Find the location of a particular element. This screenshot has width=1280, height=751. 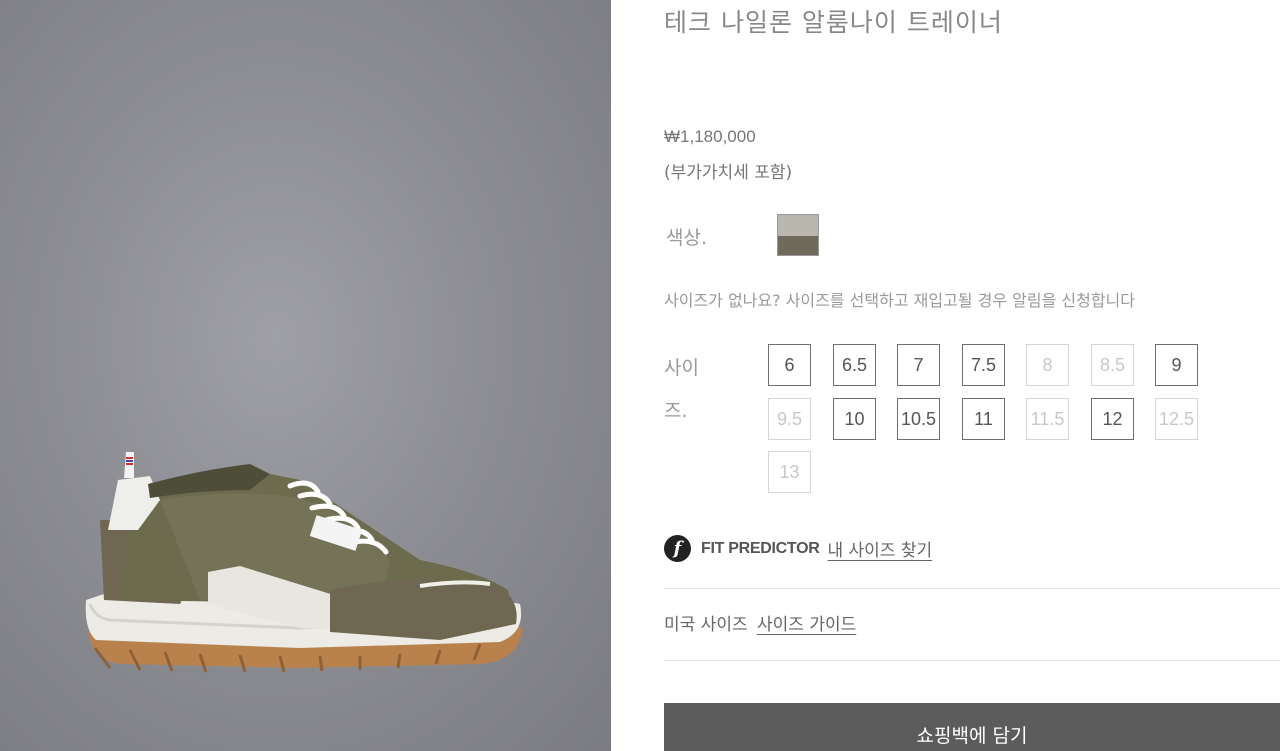

size-label: 사이즈. is located at coordinates (681, 389).